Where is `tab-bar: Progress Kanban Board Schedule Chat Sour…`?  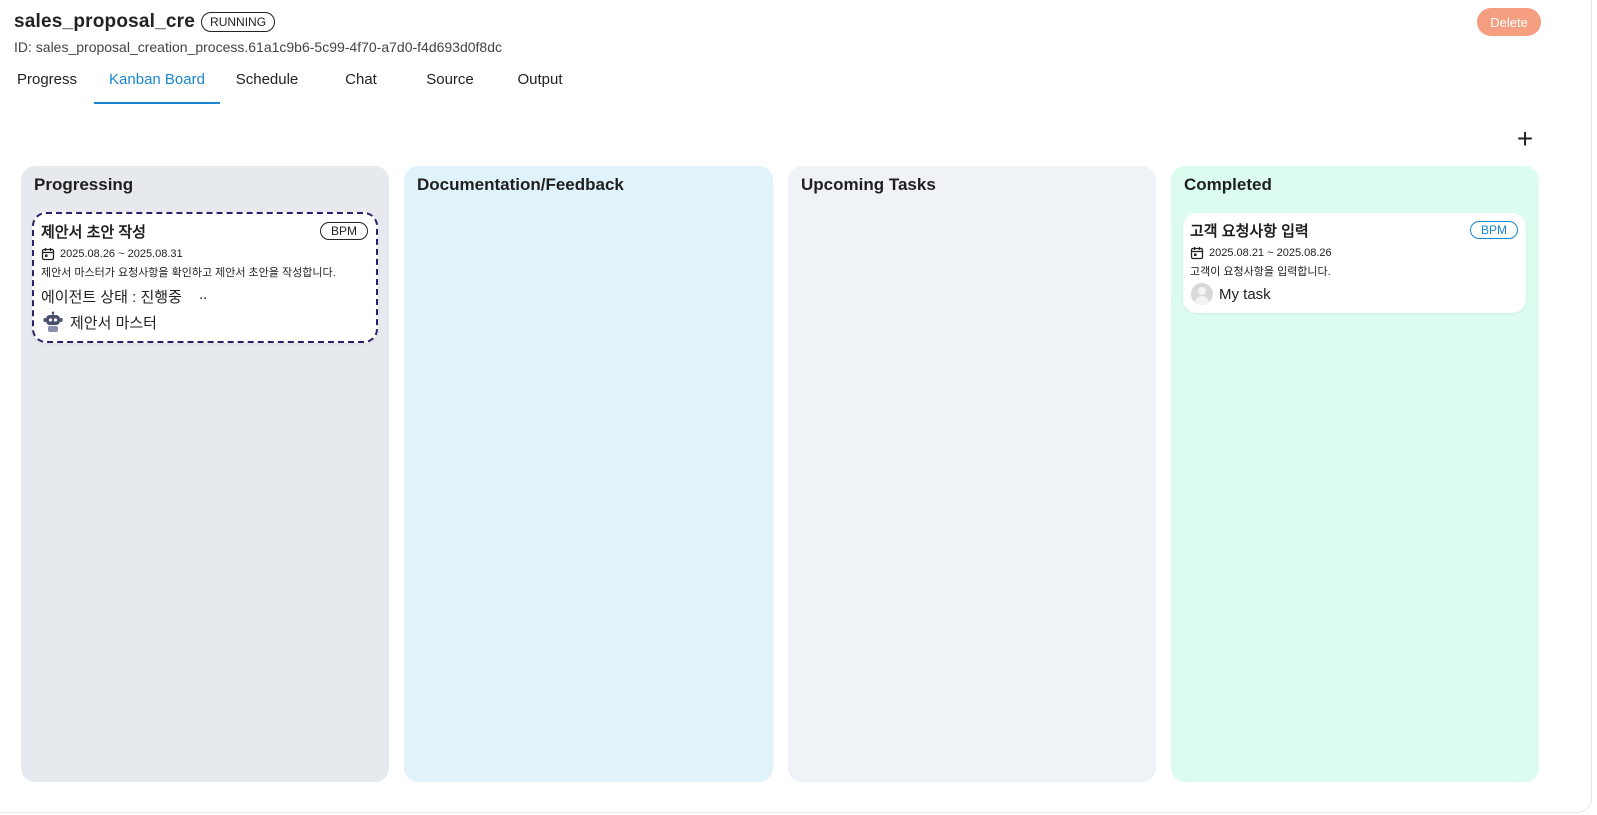 tab-bar: Progress Kanban Board Schedule Chat Sour… is located at coordinates (294, 82).